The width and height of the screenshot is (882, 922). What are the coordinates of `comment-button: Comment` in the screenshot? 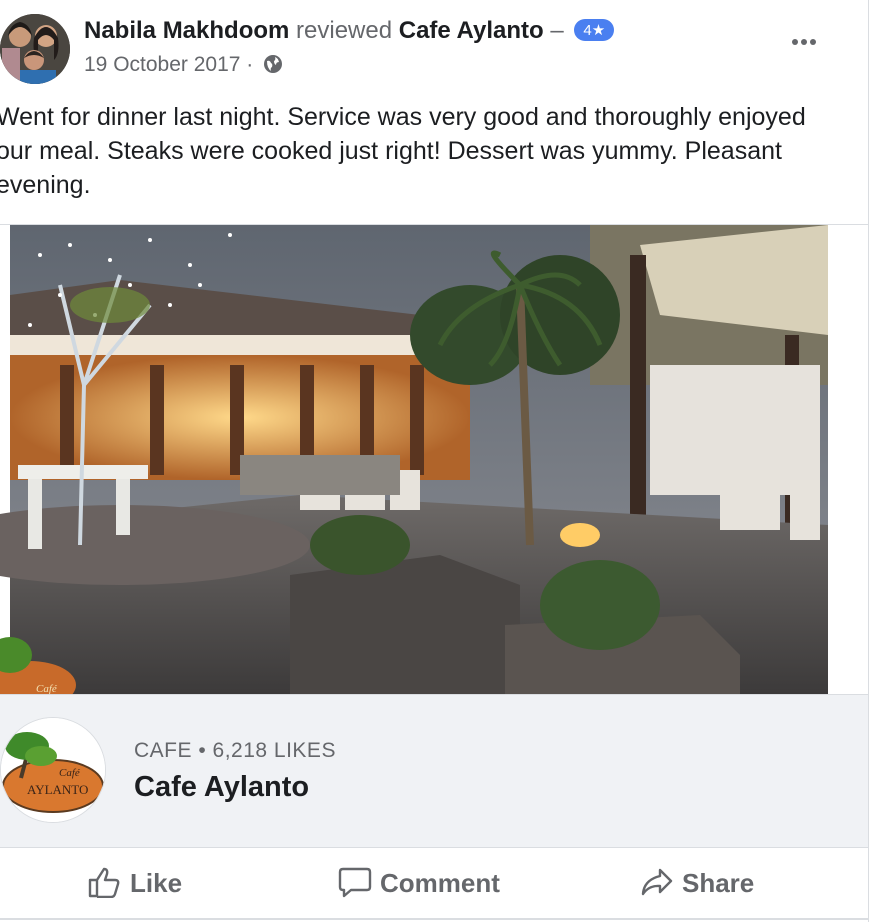 It's located at (419, 884).